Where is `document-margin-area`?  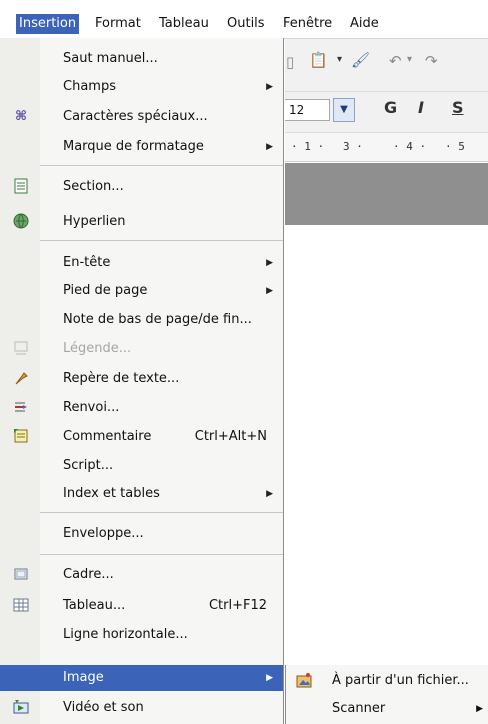 document-margin-area is located at coordinates (386, 194).